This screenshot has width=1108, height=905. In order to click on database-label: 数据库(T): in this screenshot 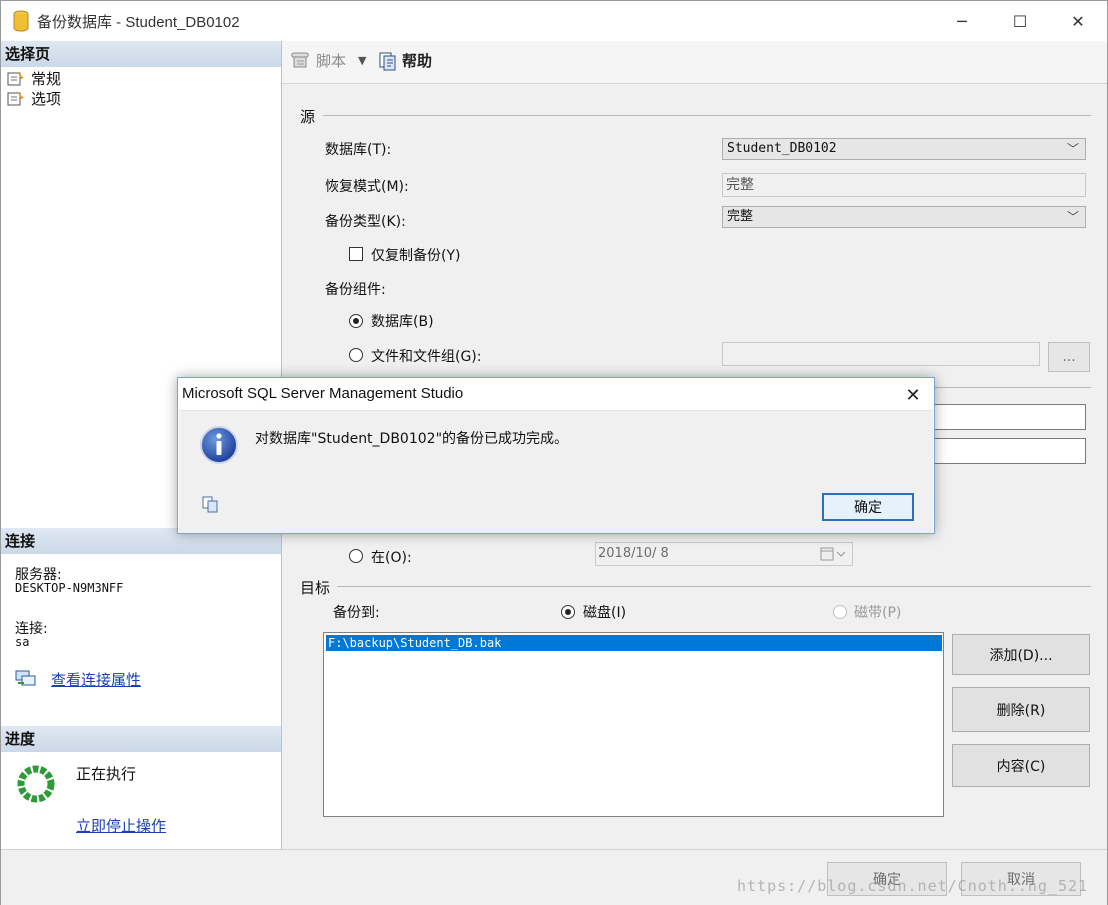, I will do `click(358, 150)`.